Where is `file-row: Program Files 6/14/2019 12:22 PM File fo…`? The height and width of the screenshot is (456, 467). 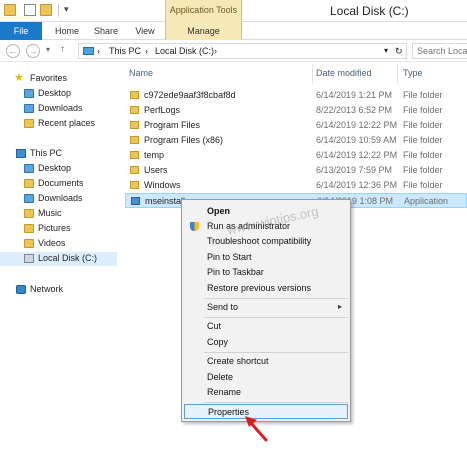 file-row: Program Files 6/14/2019 12:22 PM File fo… is located at coordinates (296, 125).